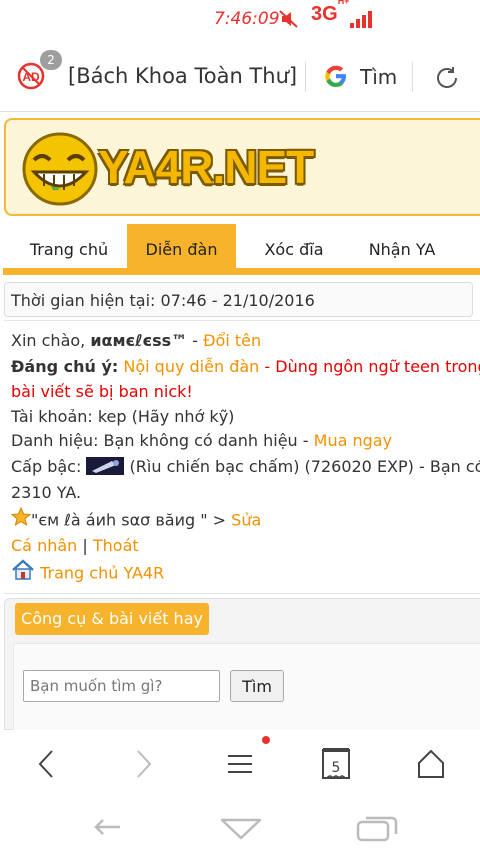 This screenshot has width=480, height=854. I want to click on forum-search-button: Tìm, so click(257, 686).